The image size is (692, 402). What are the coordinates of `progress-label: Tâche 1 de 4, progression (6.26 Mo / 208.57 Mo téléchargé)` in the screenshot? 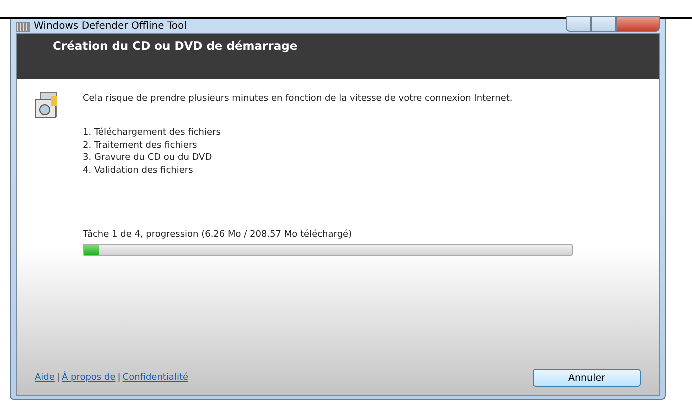 It's located at (218, 235).